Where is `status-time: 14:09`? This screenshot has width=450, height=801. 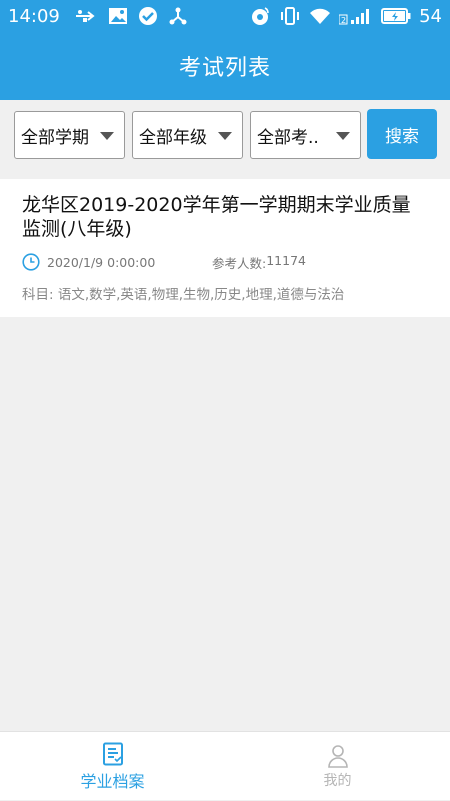
status-time: 14:09 is located at coordinates (34, 16).